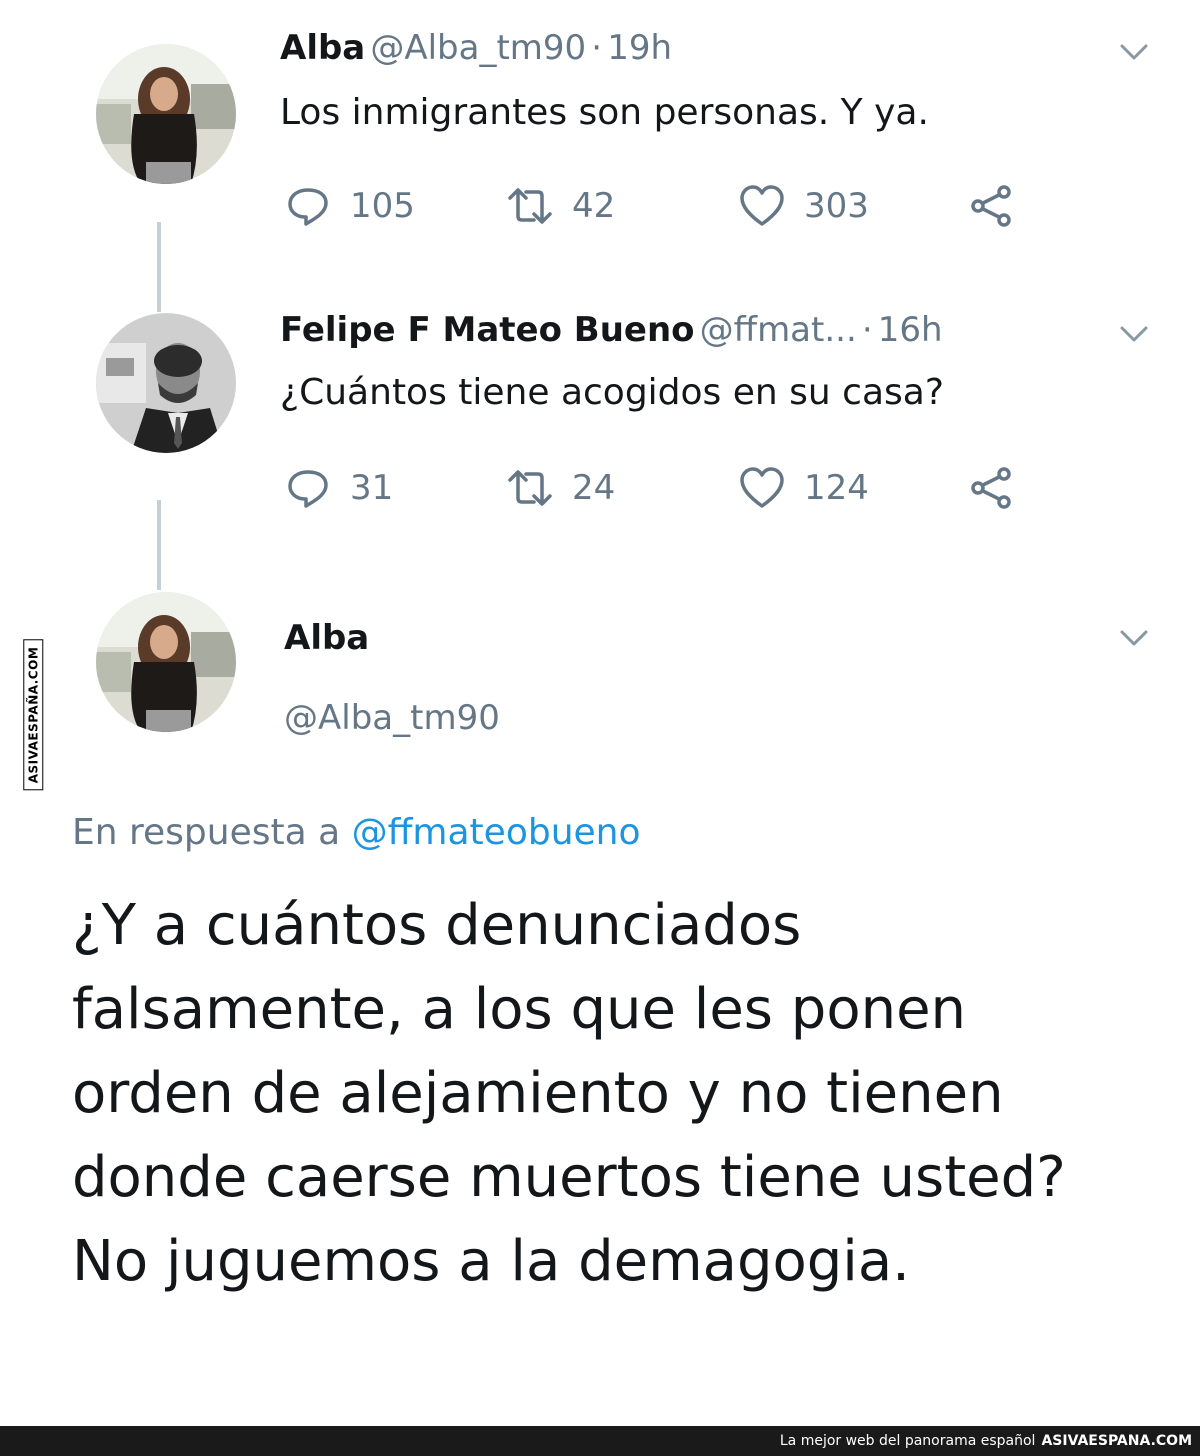  I want to click on tweet-time: 19h, so click(639, 48).